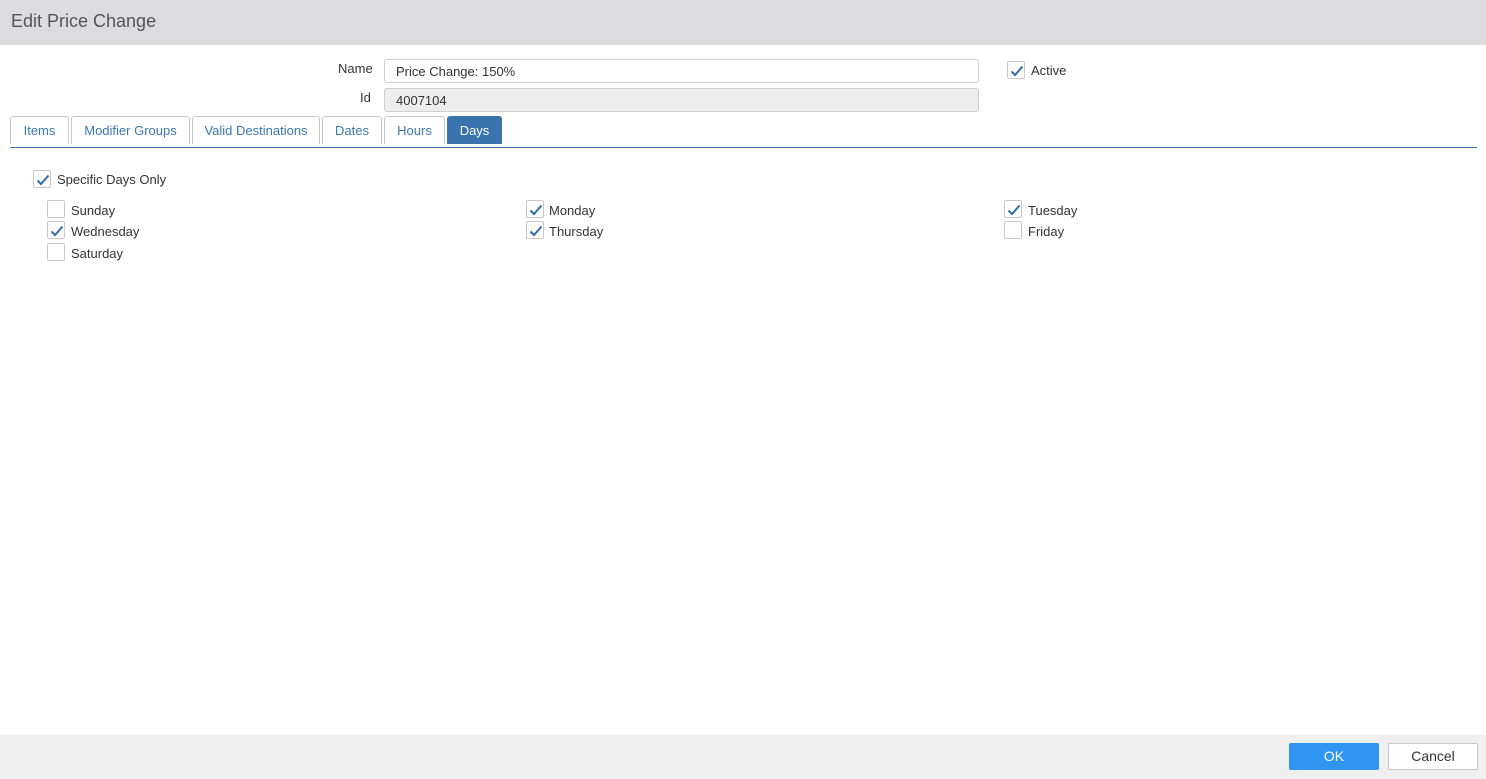 This screenshot has height=779, width=1486. What do you see at coordinates (112, 179) in the screenshot?
I see `specific-days-label: Specific Days Only` at bounding box center [112, 179].